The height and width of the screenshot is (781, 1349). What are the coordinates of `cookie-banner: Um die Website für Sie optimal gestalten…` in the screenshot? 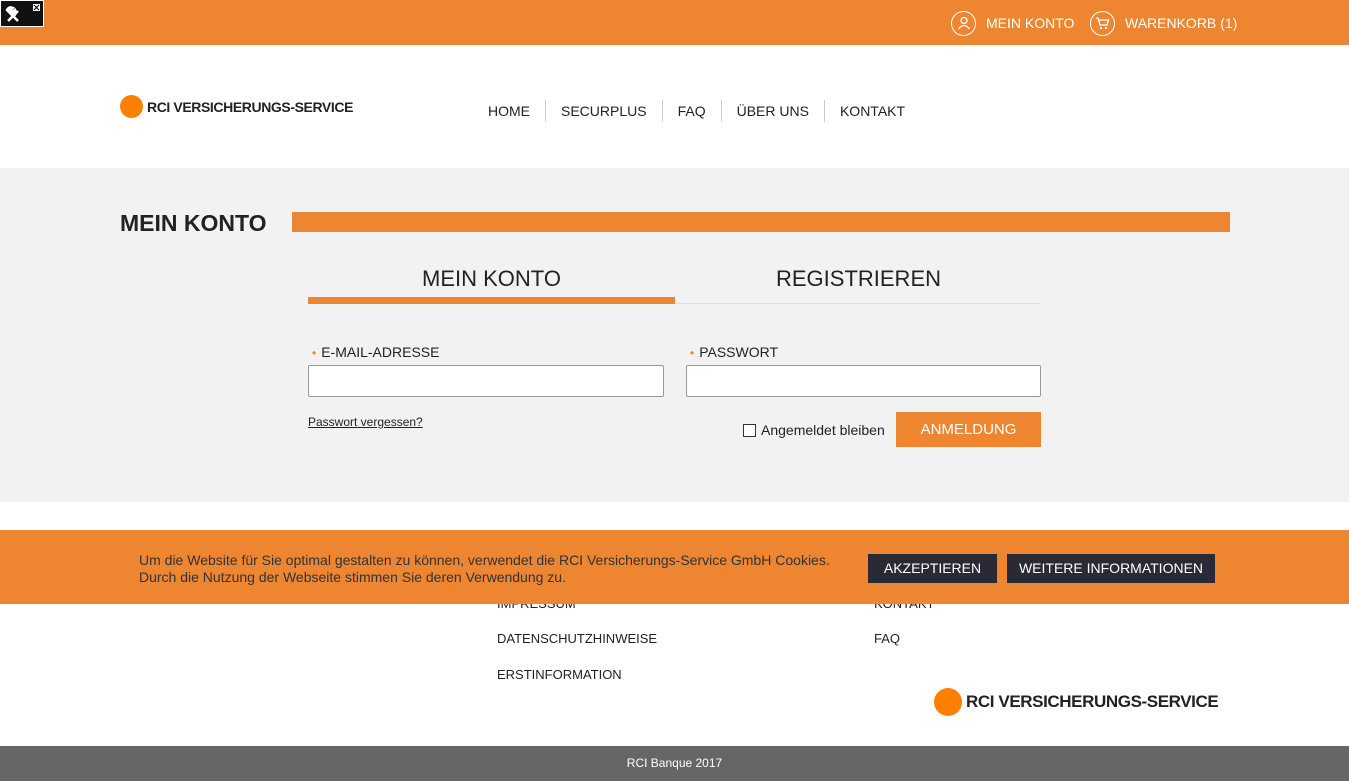 It's located at (674, 567).